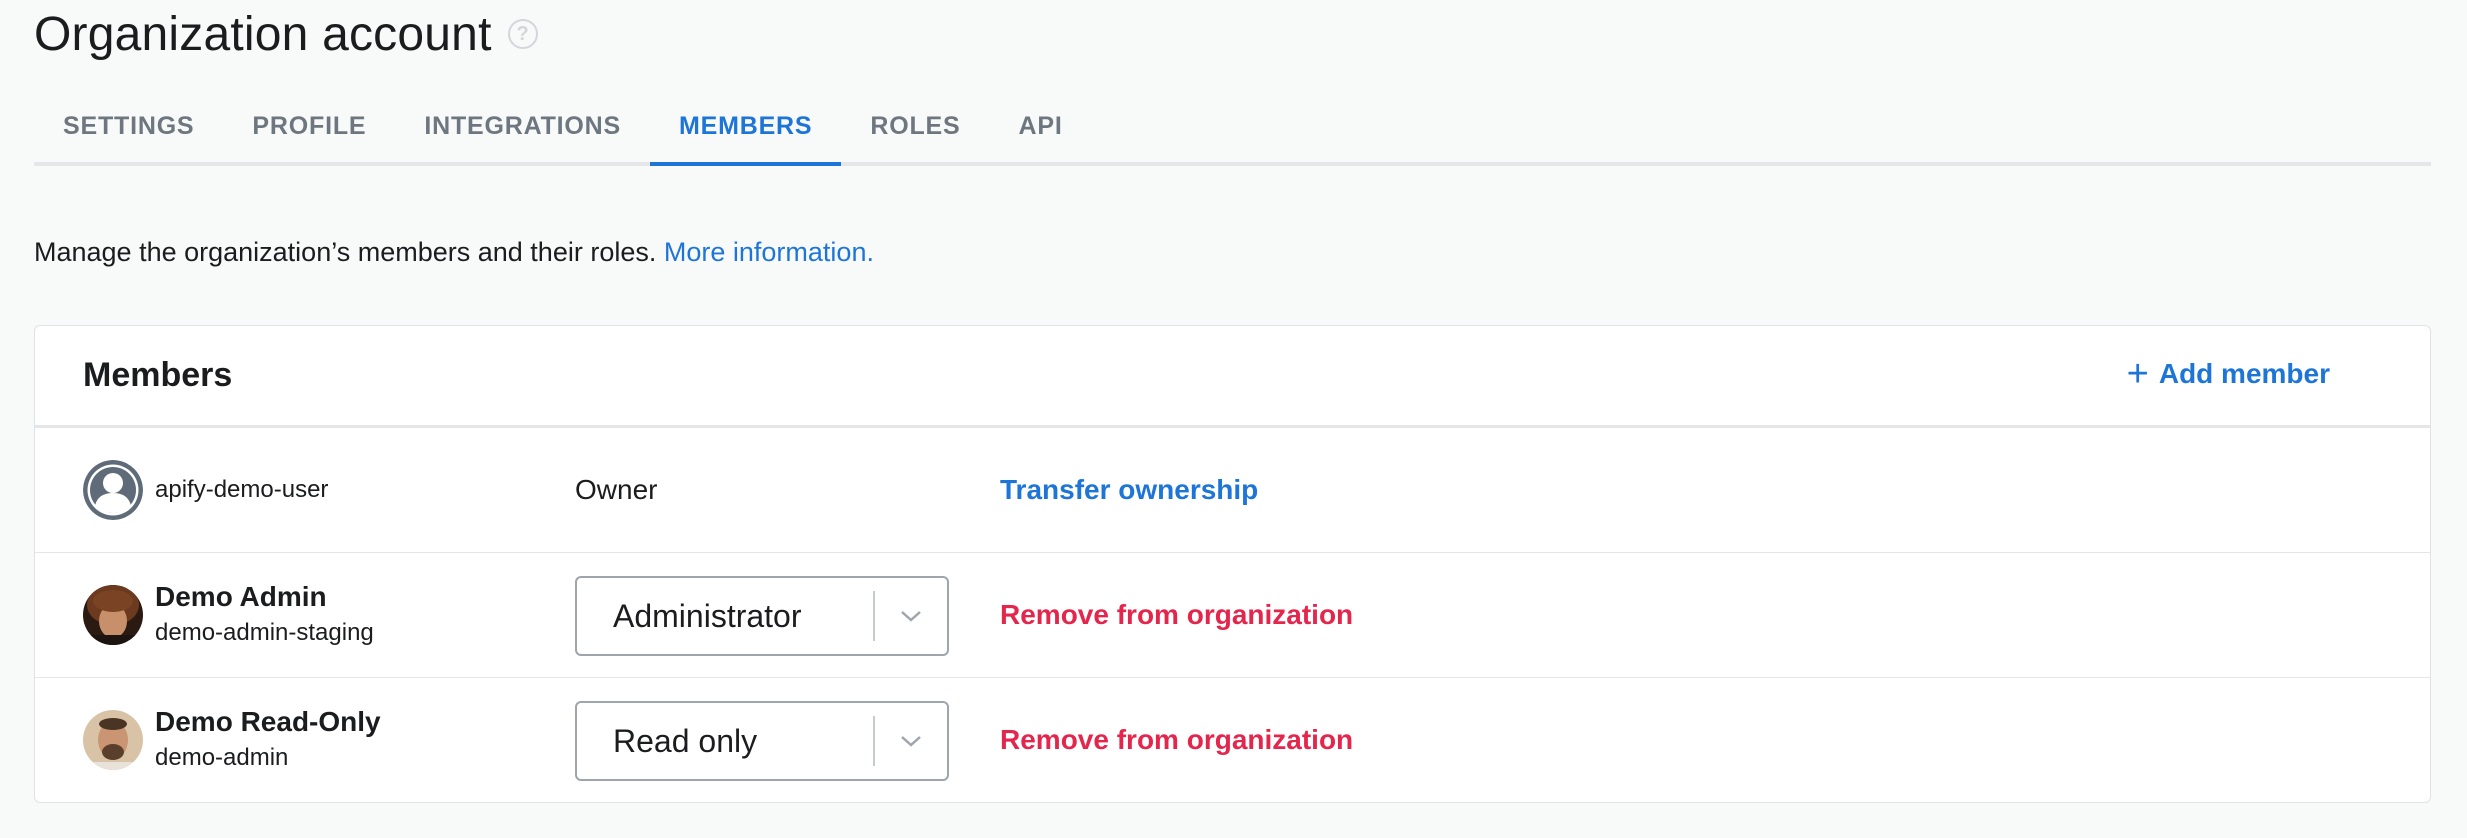 The width and height of the screenshot is (2467, 838). I want to click on member-row: apify-demo-user Owner Transfer ownership, so click(1232, 490).